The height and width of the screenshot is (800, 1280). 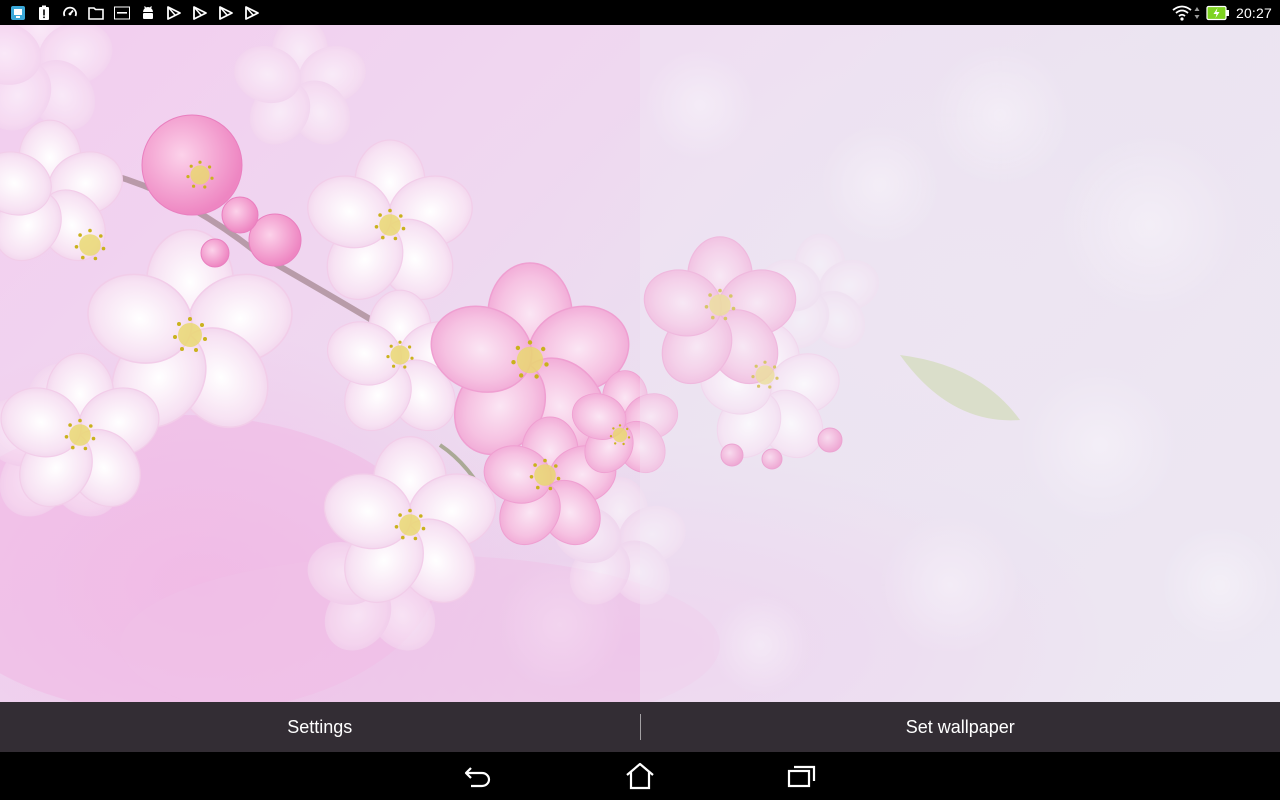 What do you see at coordinates (960, 727) in the screenshot?
I see `set-wallpaper-button: Set wallpaper` at bounding box center [960, 727].